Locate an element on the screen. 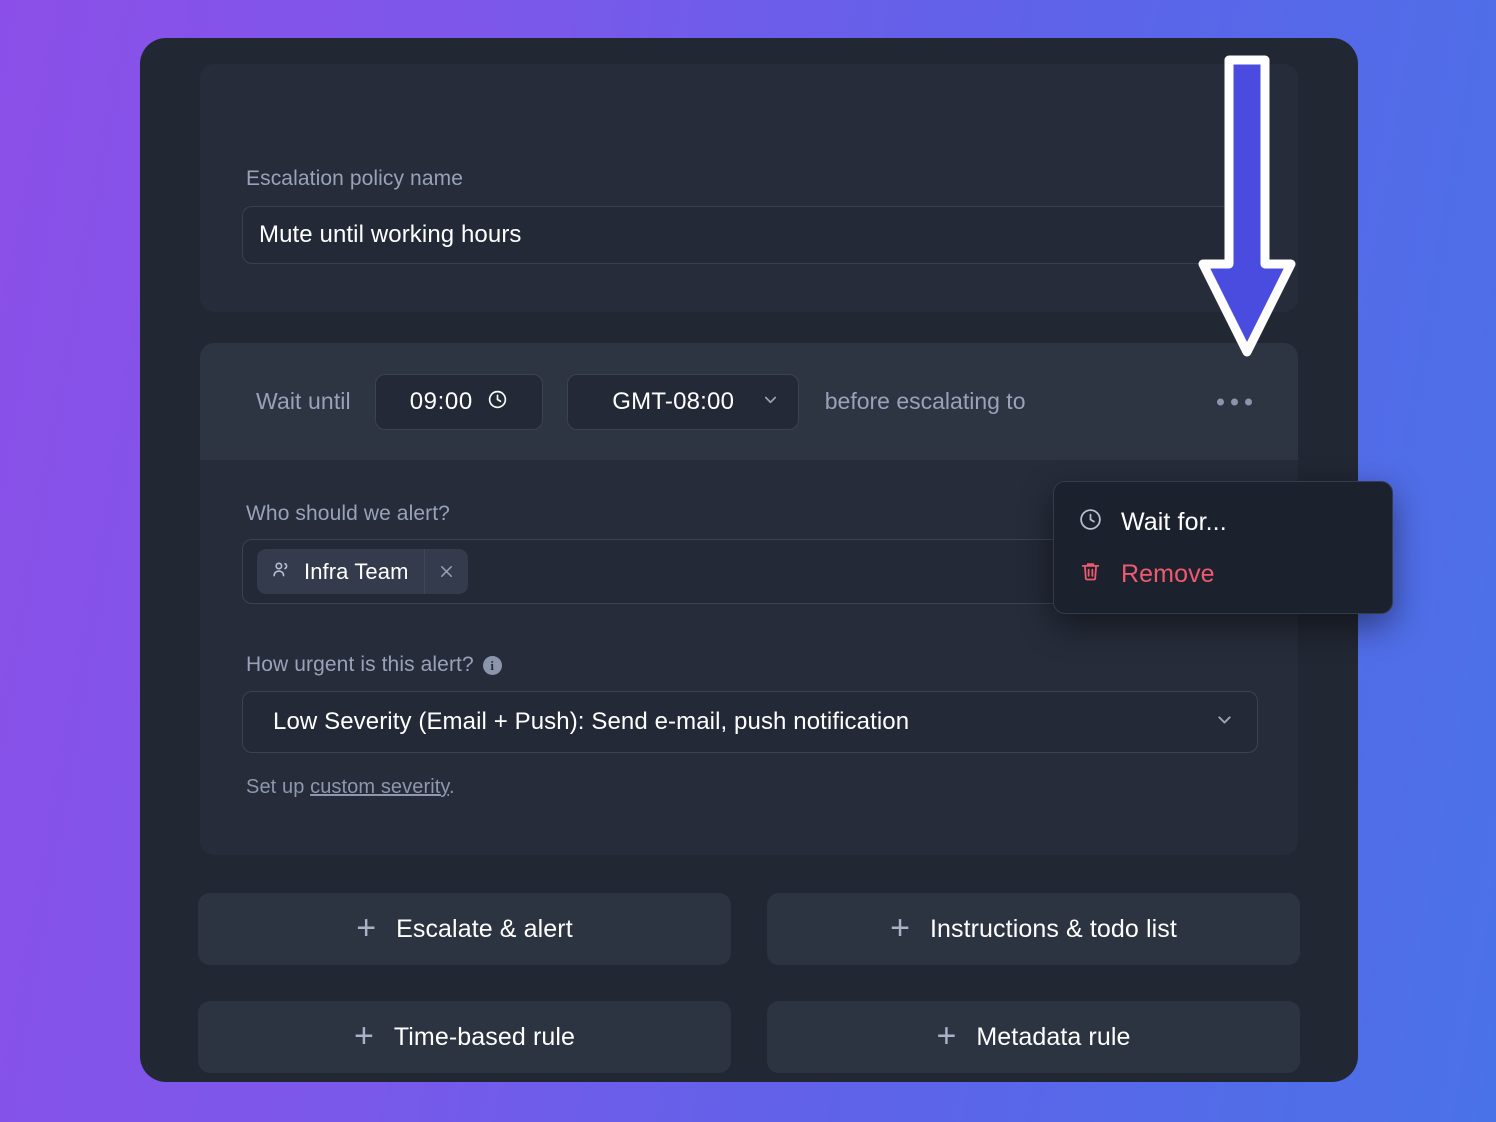 The image size is (1496, 1122). team-tag-main: Infra Team is located at coordinates (340, 571).